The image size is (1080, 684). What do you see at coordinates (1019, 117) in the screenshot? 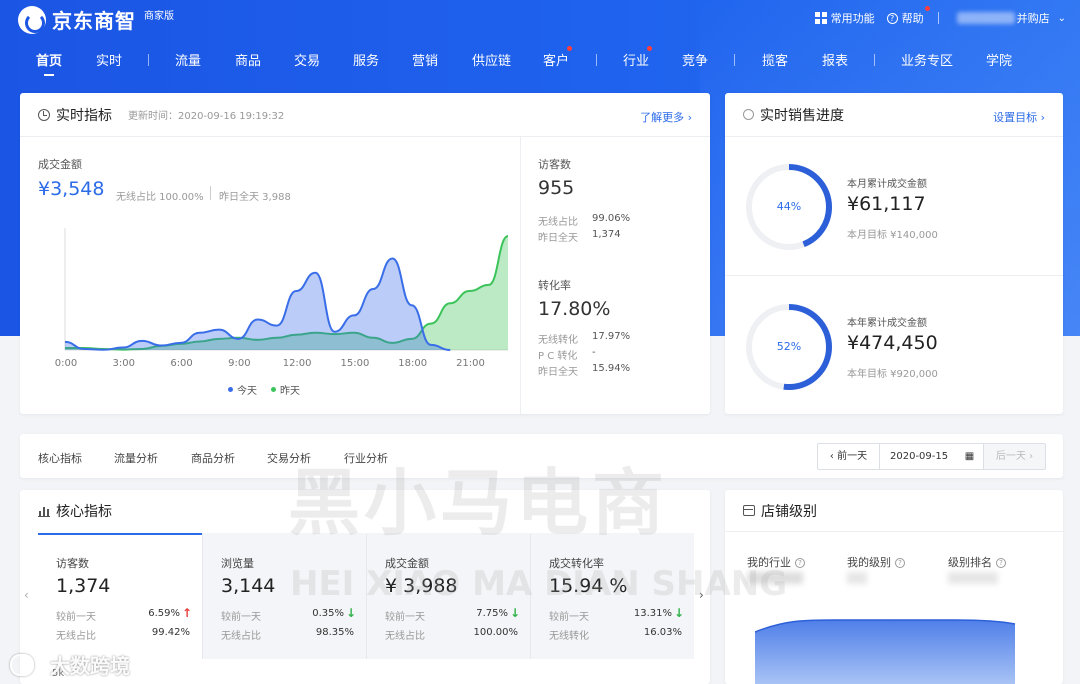
I see `set-target-link: 设置目标 ›` at bounding box center [1019, 117].